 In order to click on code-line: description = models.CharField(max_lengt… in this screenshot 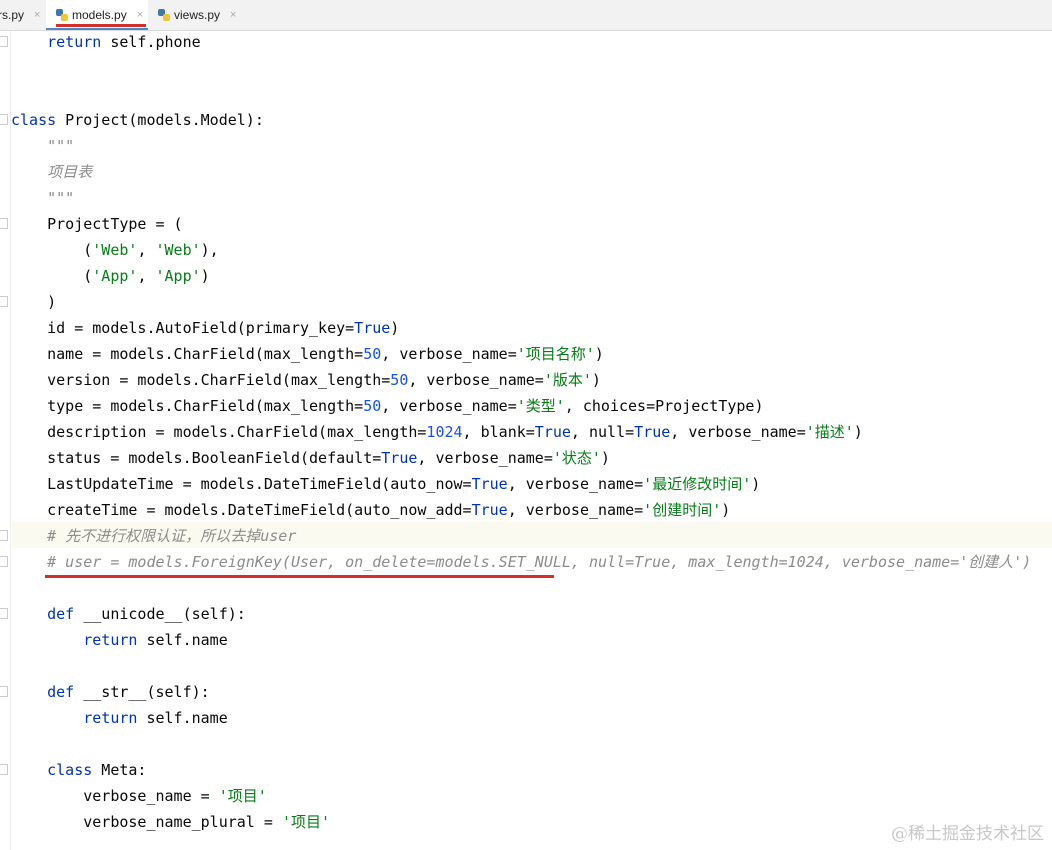, I will do `click(521, 432)`.